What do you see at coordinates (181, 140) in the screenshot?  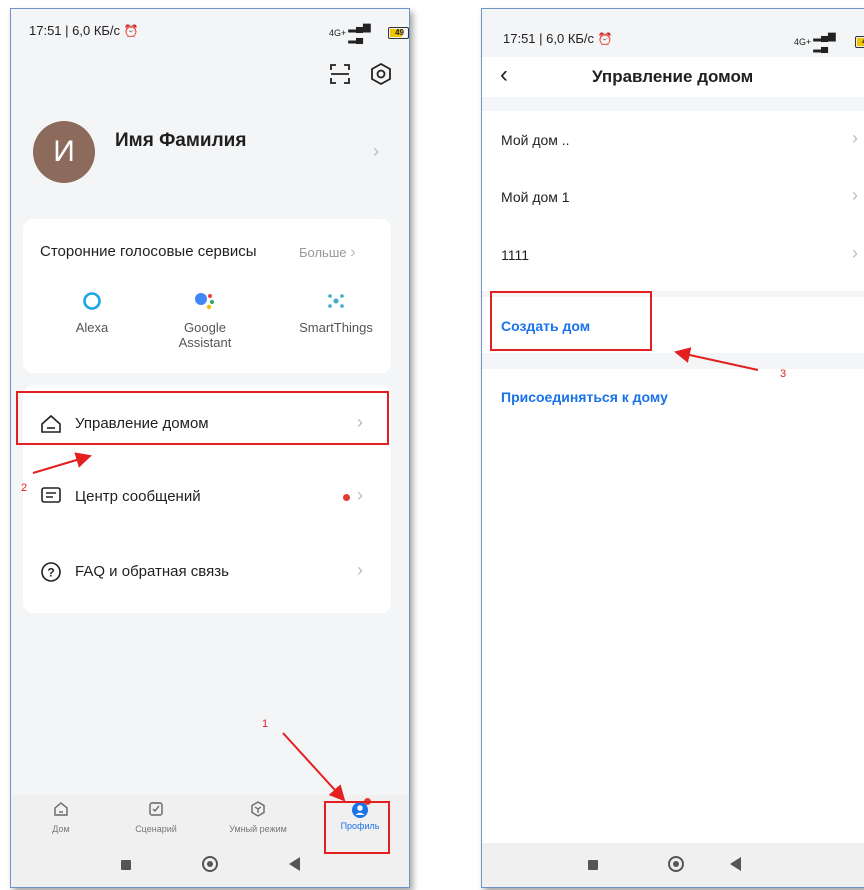 I see `profile-name: Имя Фамилия` at bounding box center [181, 140].